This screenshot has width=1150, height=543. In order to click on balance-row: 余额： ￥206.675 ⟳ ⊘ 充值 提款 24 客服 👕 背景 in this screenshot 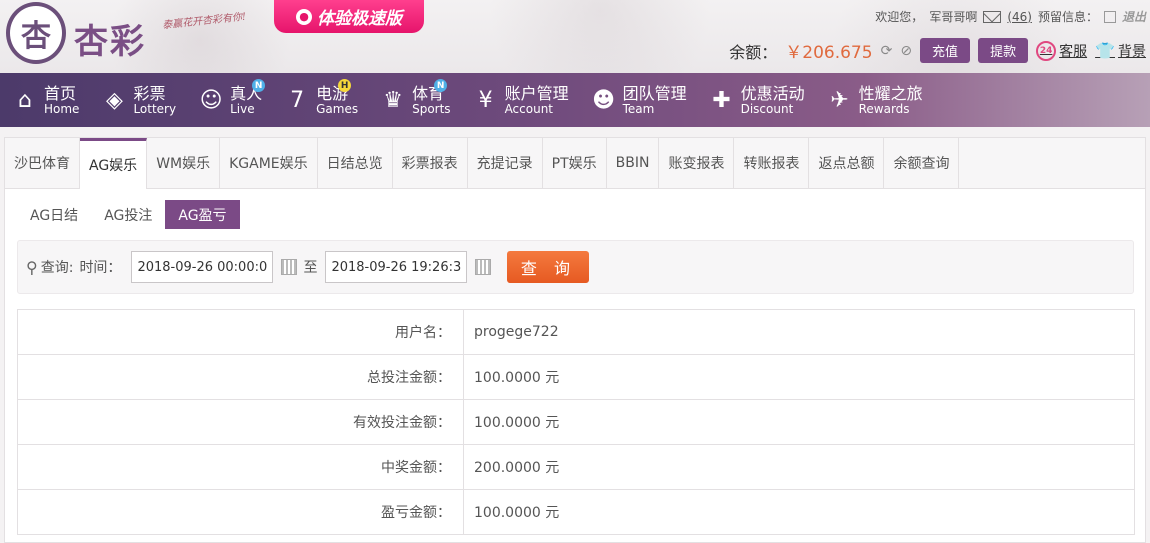, I will do `click(937, 50)`.